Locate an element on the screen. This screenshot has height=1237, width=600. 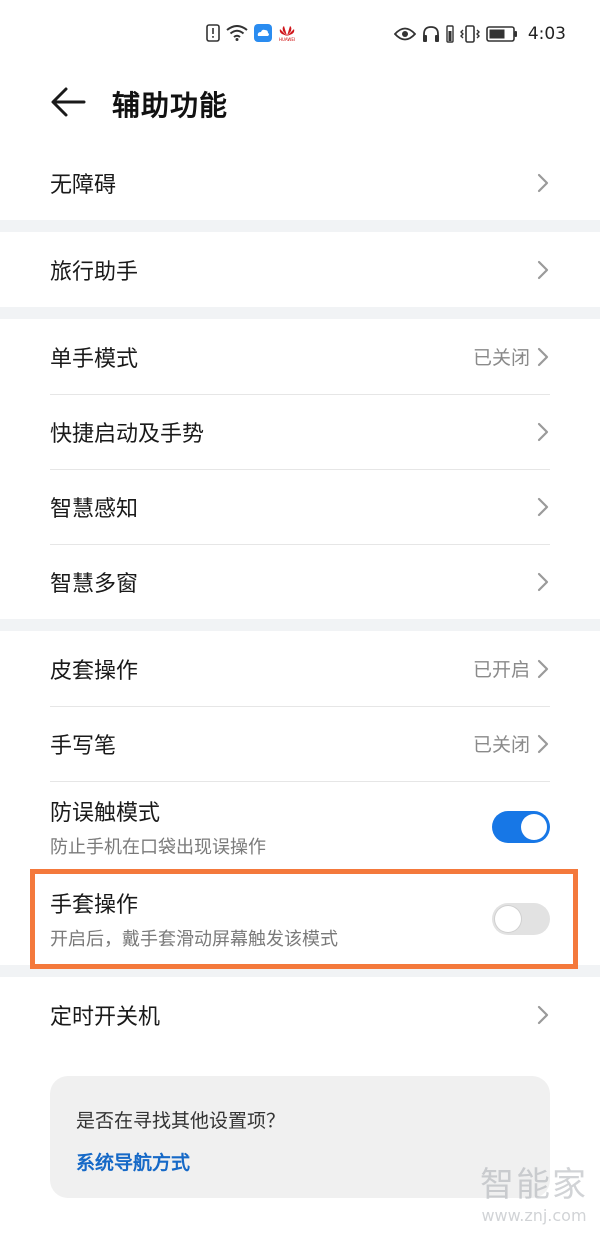
app-header: 辅助功能 is located at coordinates (300, 102).